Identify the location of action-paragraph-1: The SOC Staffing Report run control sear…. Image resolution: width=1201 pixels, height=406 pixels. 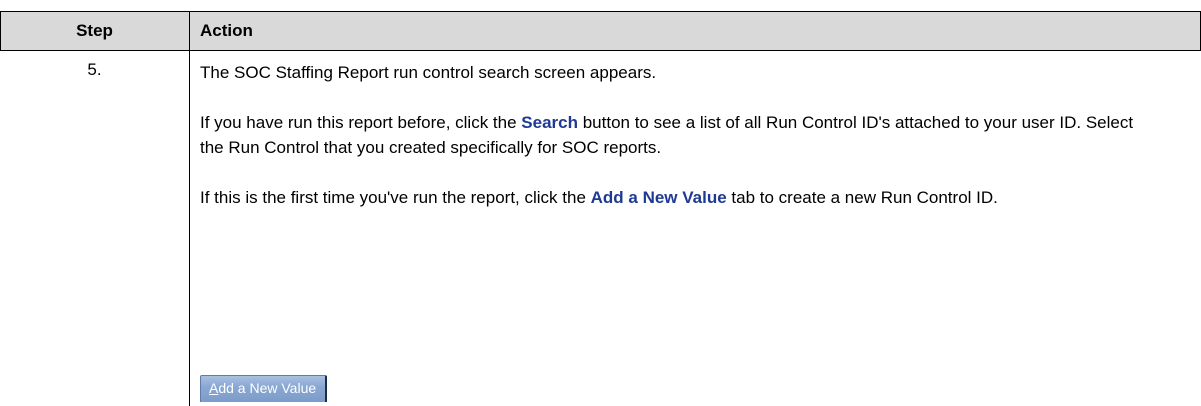
(680, 72).